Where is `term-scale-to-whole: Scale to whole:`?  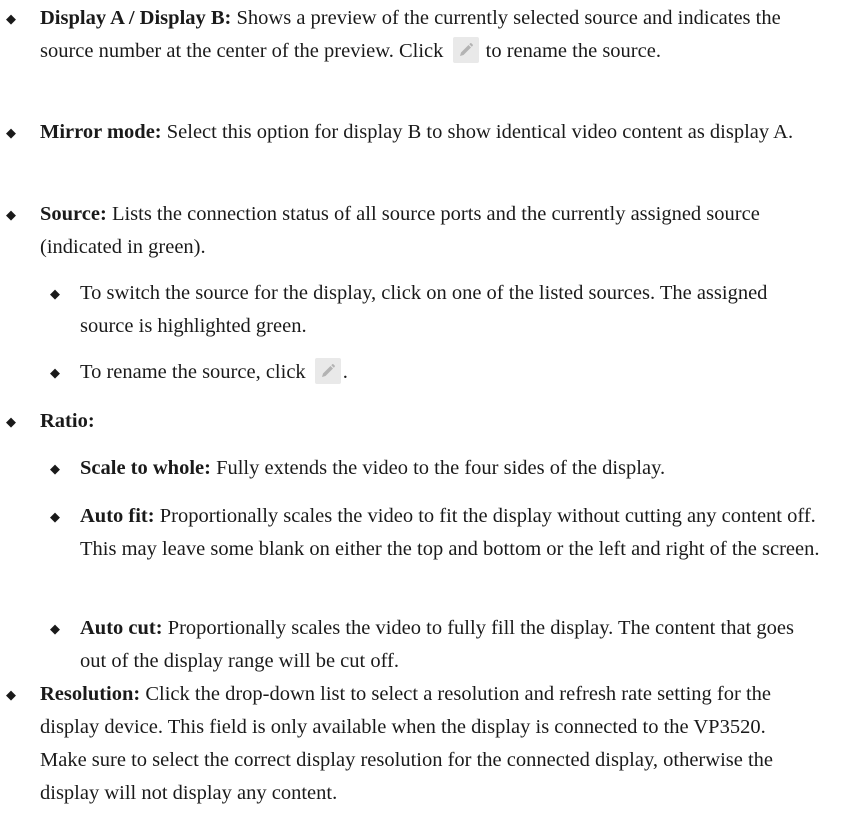
term-scale-to-whole: Scale to whole: is located at coordinates (145, 468).